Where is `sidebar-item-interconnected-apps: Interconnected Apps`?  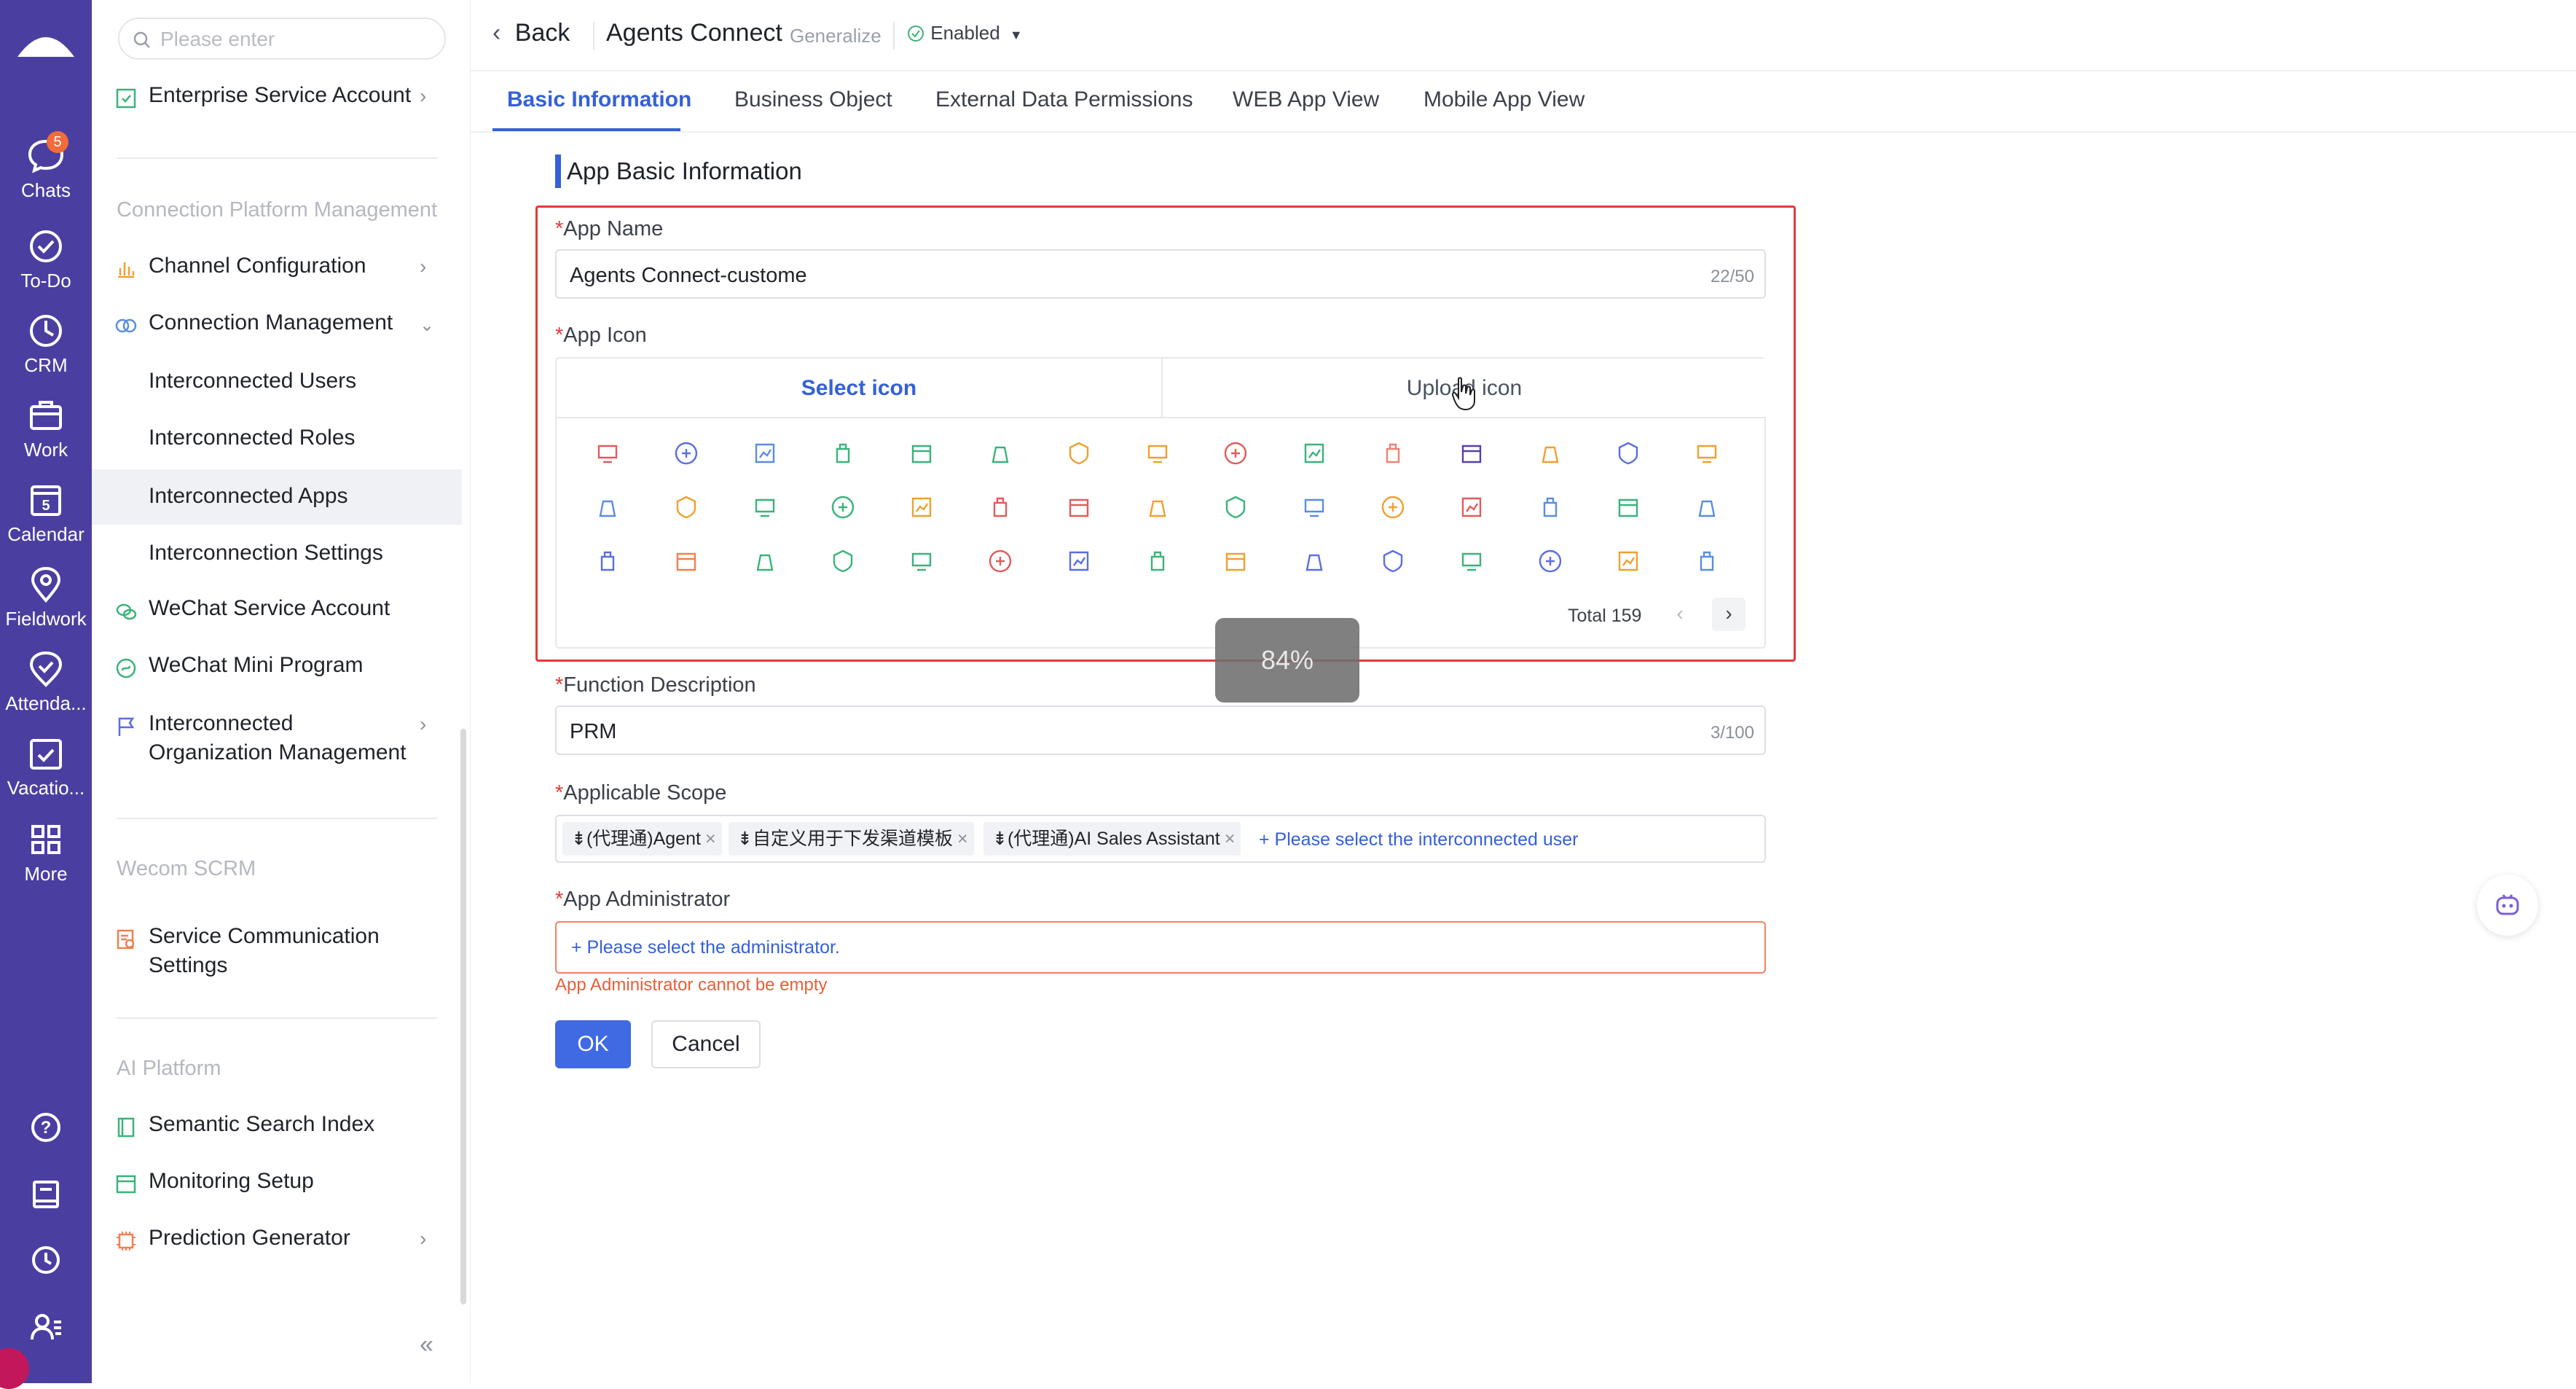
sidebar-item-interconnected-apps: Interconnected Apps is located at coordinates (277, 497).